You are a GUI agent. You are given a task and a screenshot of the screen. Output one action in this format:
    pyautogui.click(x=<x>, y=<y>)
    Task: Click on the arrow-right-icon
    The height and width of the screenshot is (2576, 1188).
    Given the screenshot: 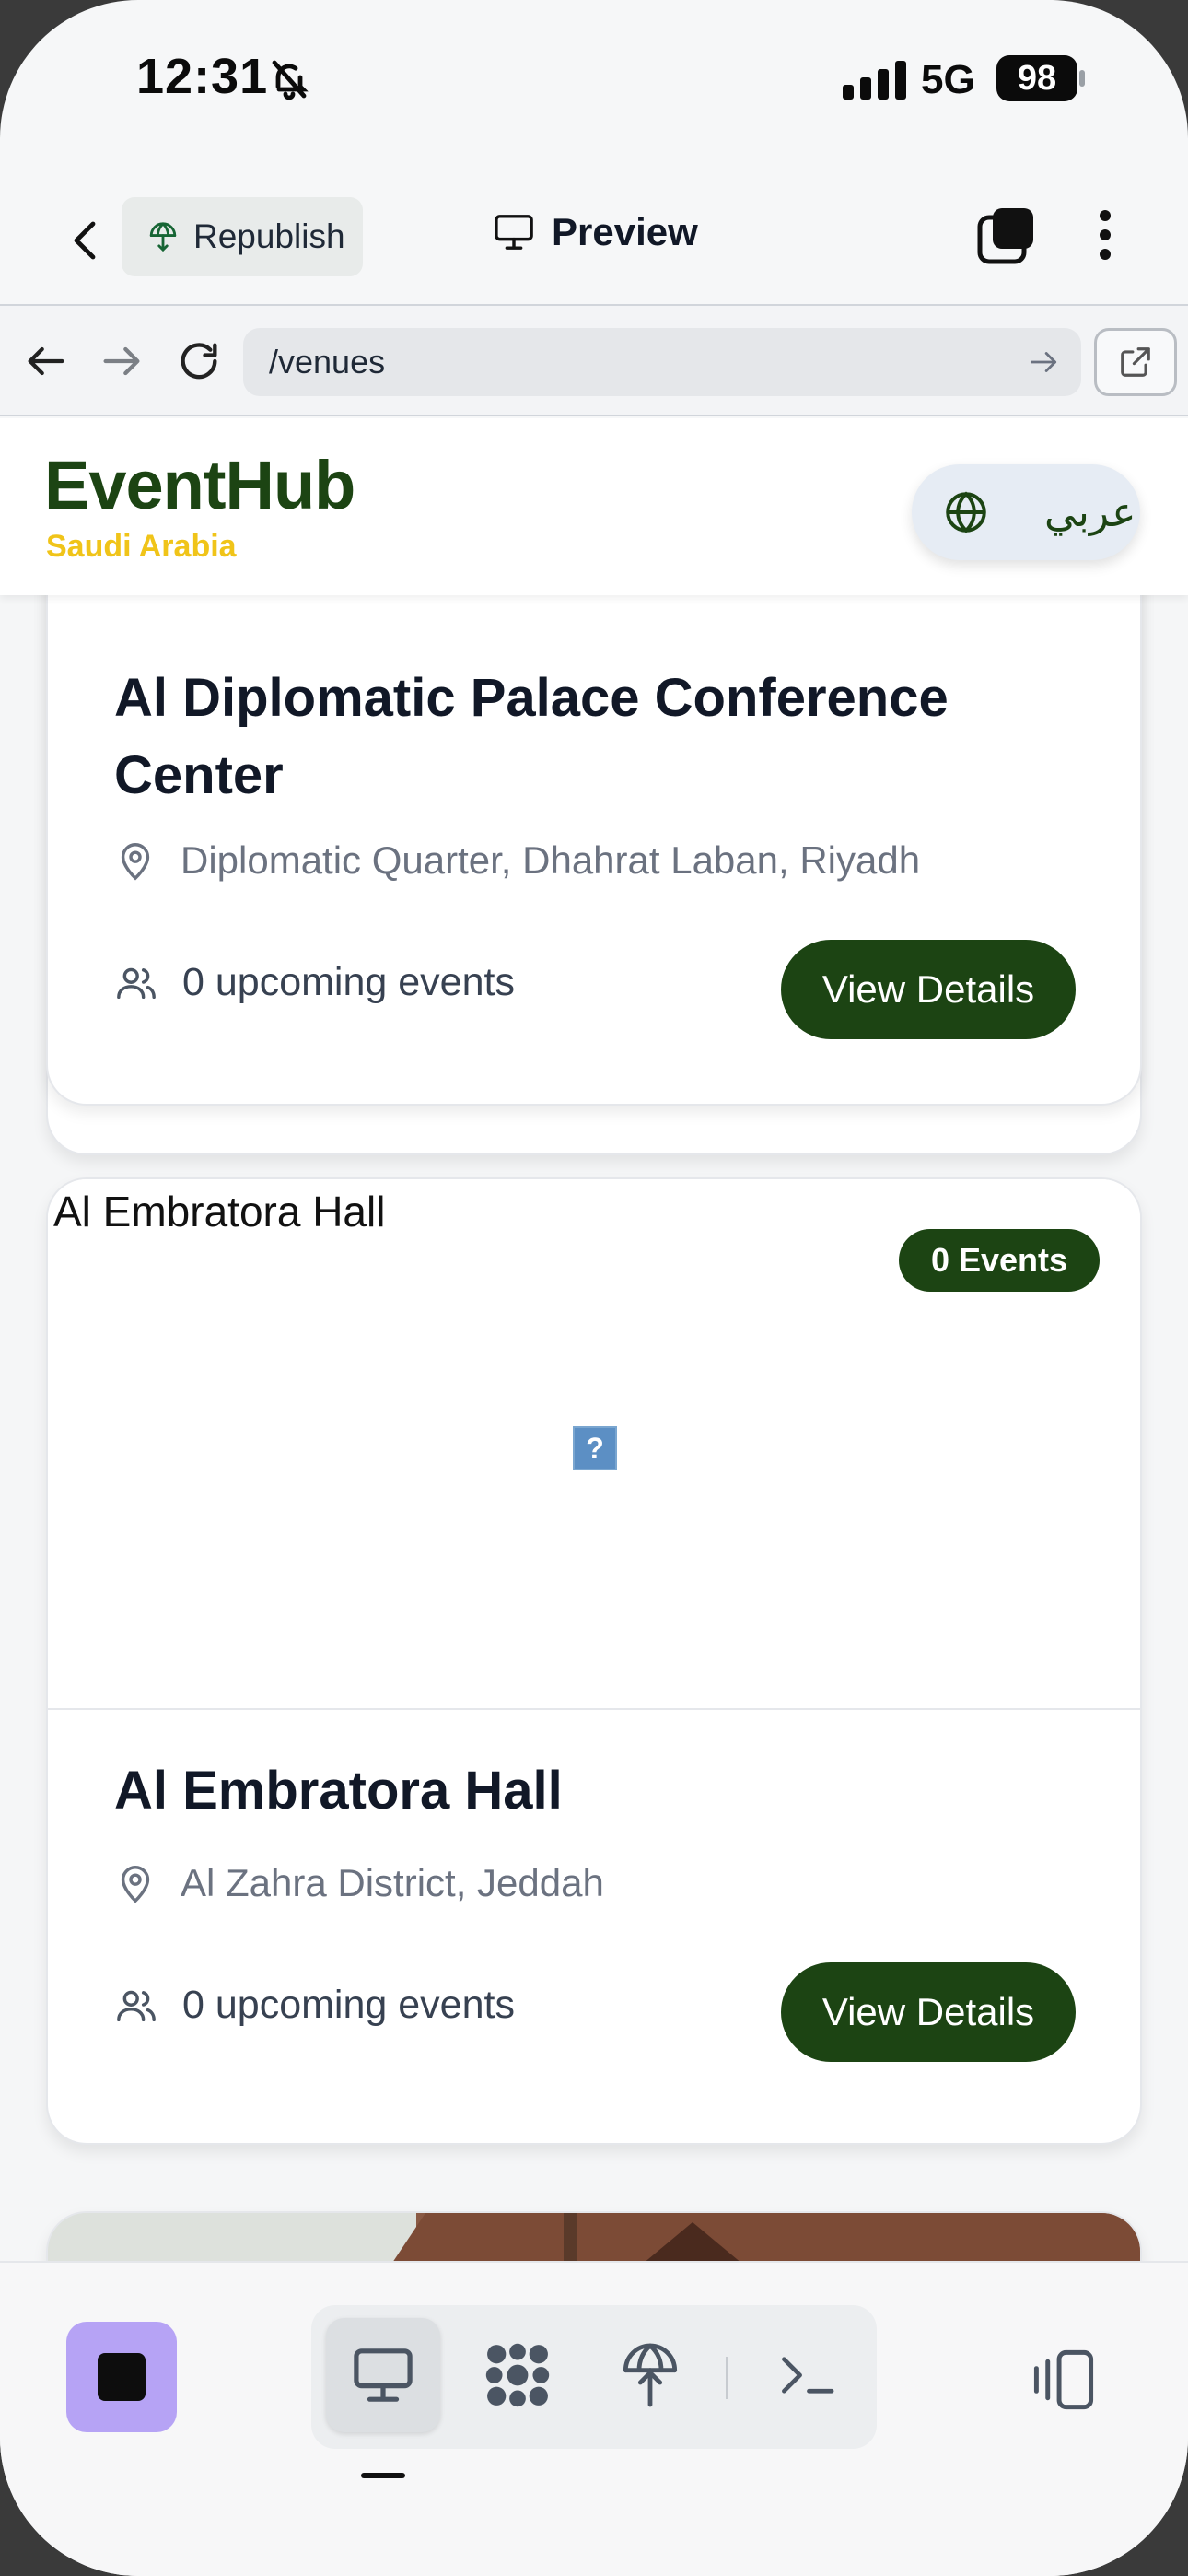 What is the action you would take?
    pyautogui.click(x=122, y=361)
    